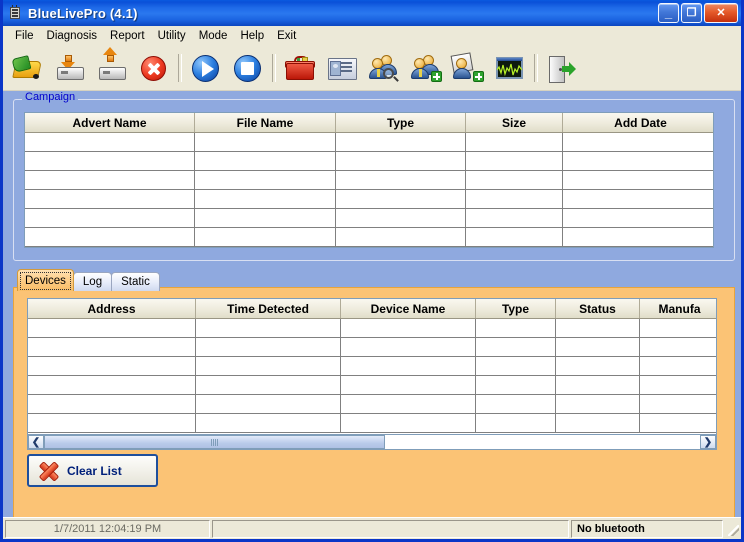 The height and width of the screenshot is (542, 744). Describe the element at coordinates (287, 36) in the screenshot. I see `menu-item-exit: Exit` at that location.